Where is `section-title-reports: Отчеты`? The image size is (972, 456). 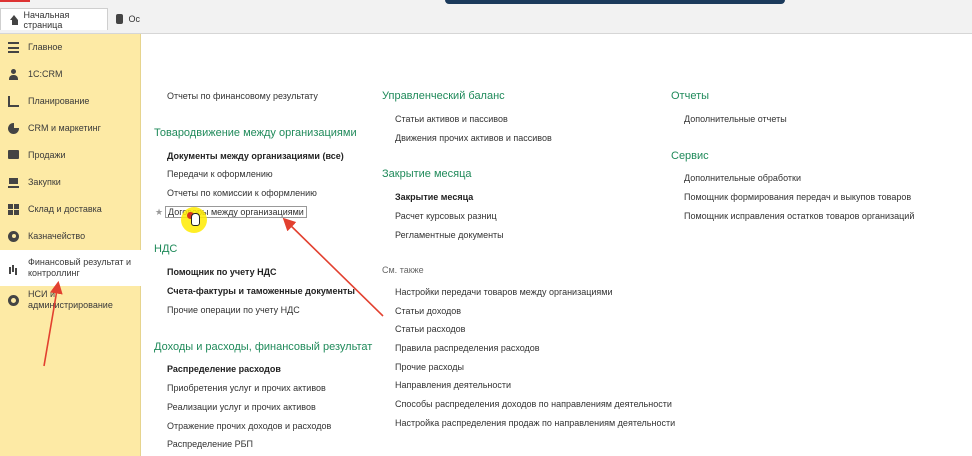 section-title-reports: Отчеты is located at coordinates (690, 96).